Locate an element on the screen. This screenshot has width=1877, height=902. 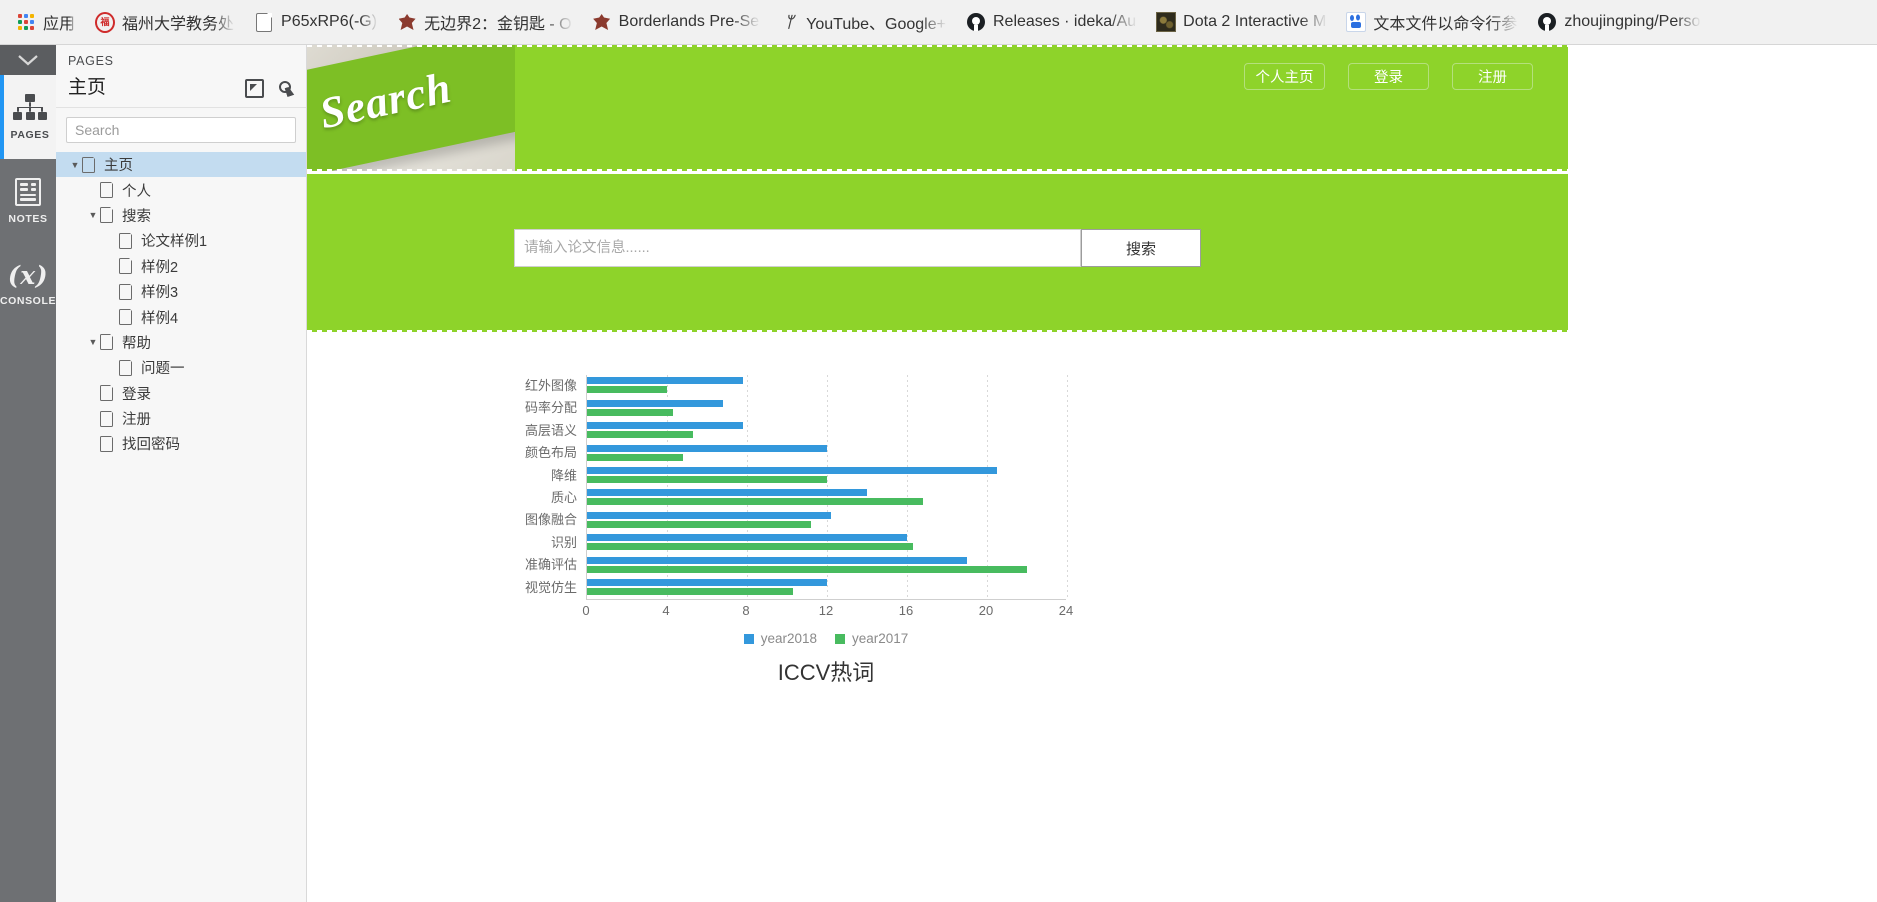
legend-swatch-icon is located at coordinates (840, 638).